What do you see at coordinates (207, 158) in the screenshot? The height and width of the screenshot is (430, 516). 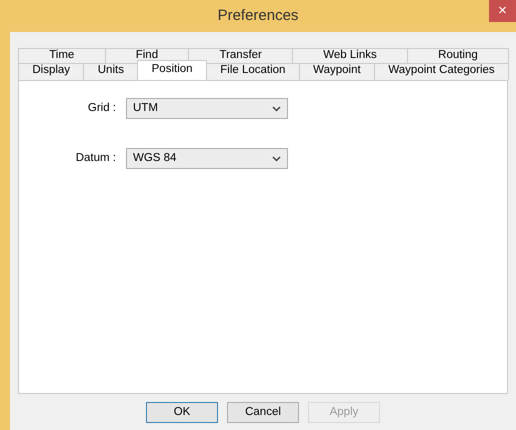 I see `dropdown: WGS 84` at bounding box center [207, 158].